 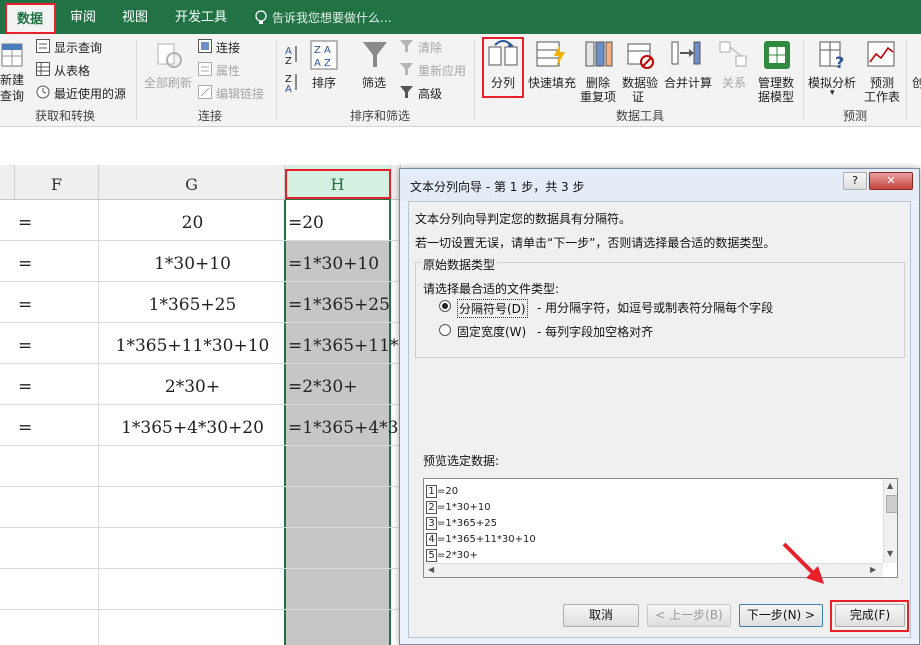 I want to click on cell-g1: 20, so click(x=192, y=223).